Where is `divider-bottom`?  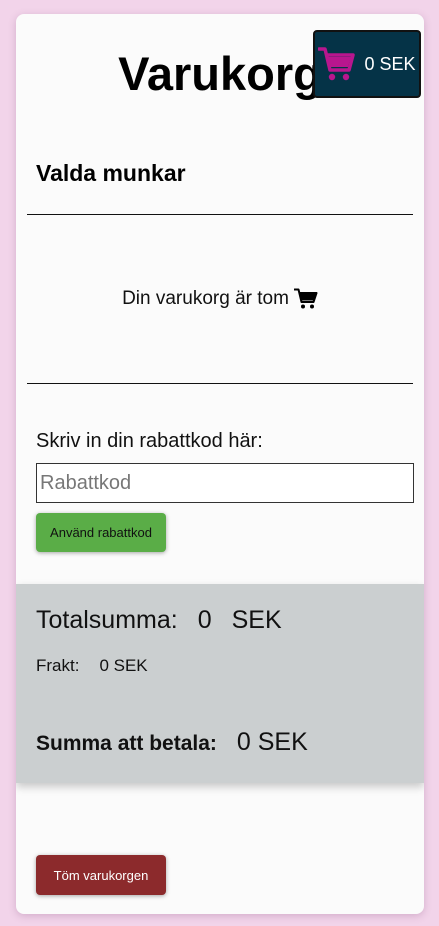
divider-bottom is located at coordinates (220, 383).